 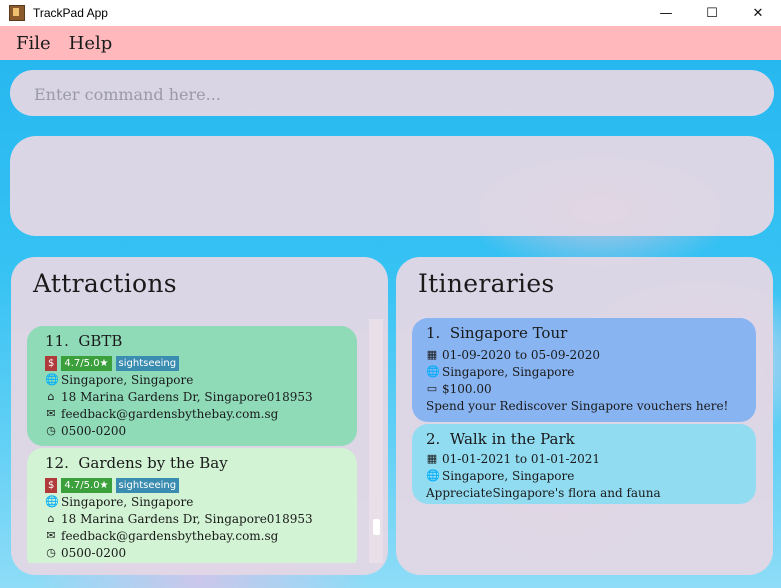 I want to click on menu-file: File, so click(x=33, y=43).